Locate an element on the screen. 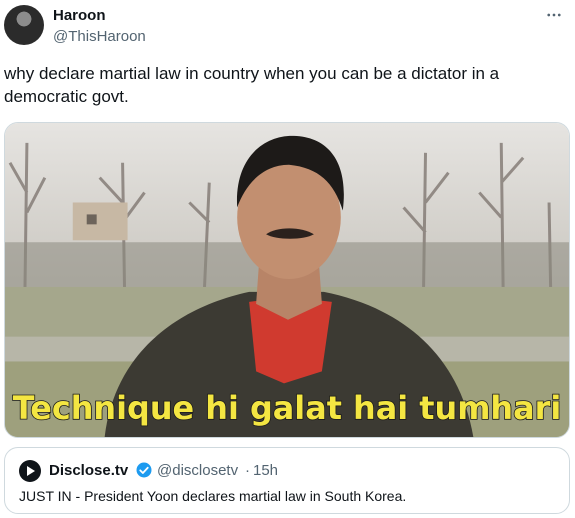  more-button is located at coordinates (554, 15).